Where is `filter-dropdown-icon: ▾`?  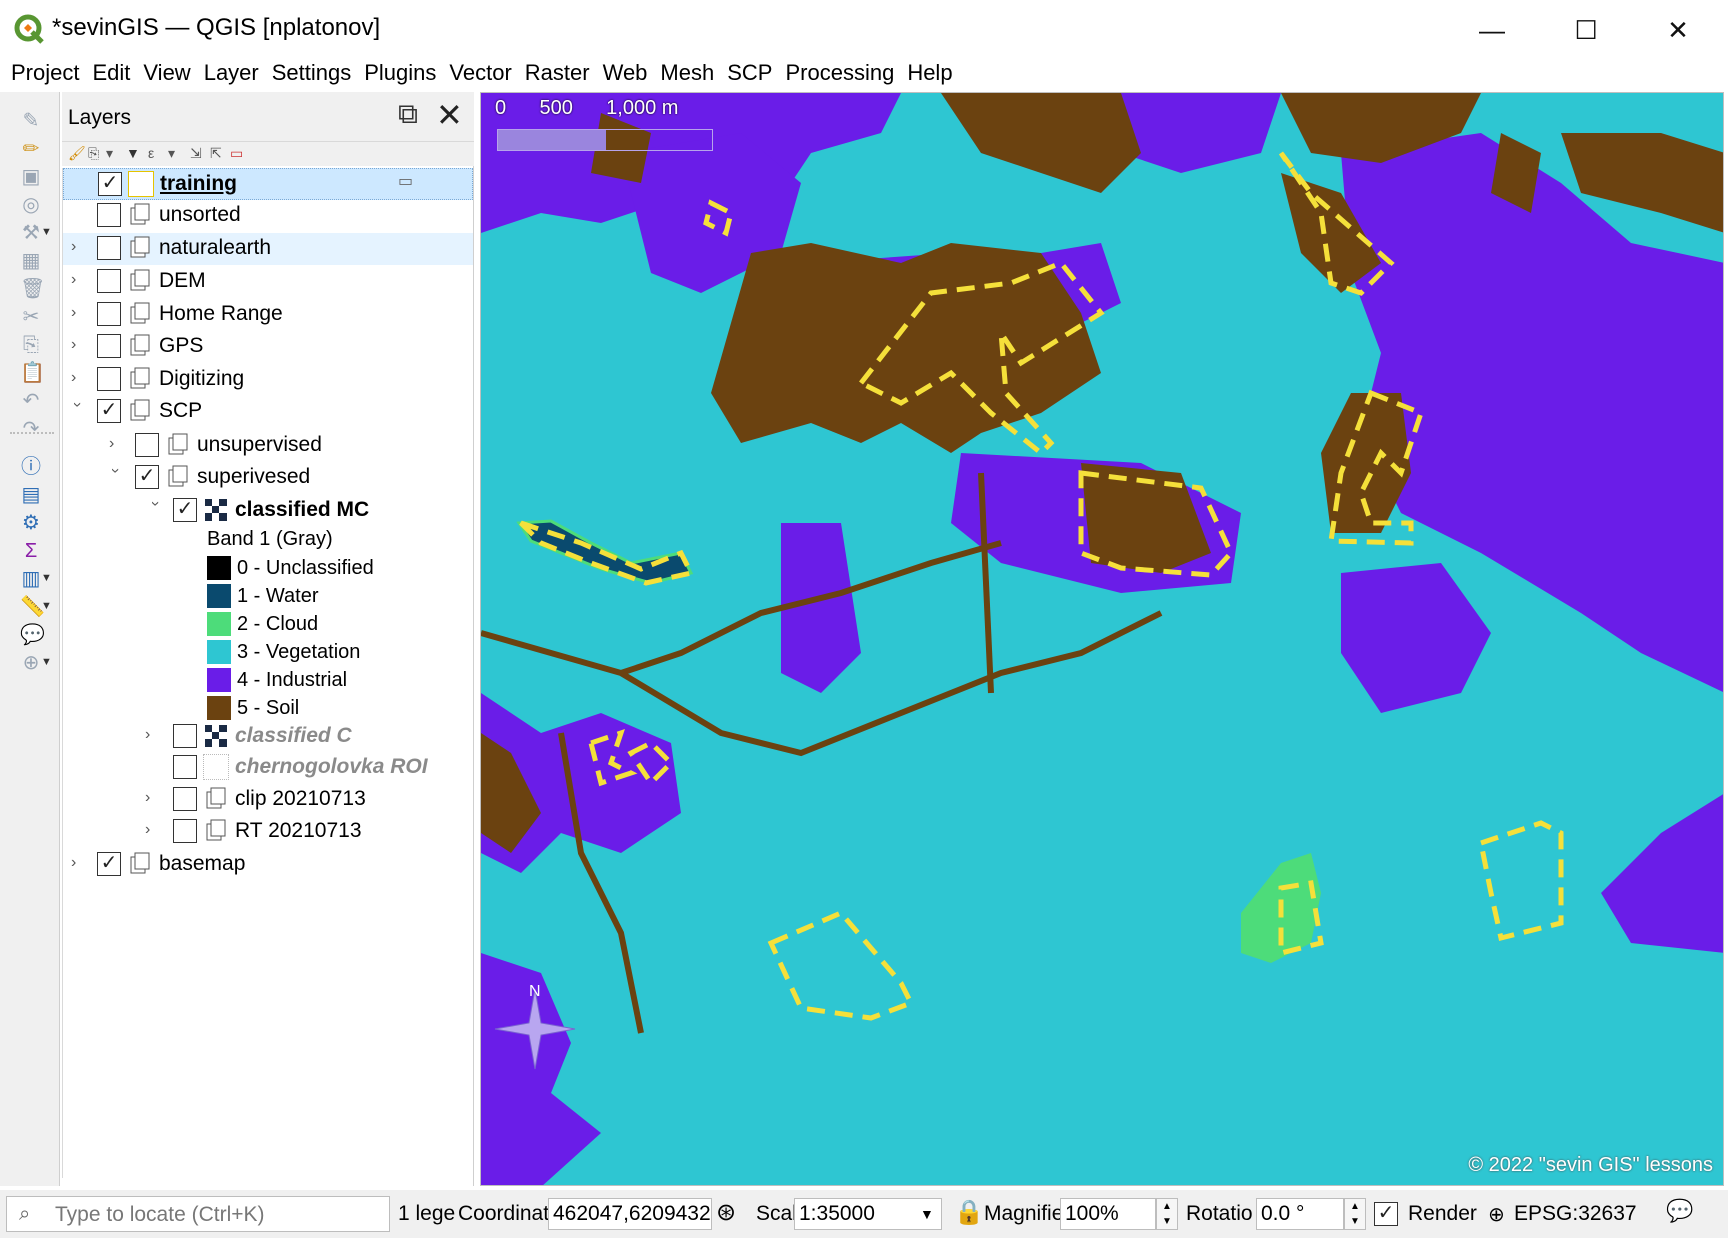 filter-dropdown-icon: ▾ is located at coordinates (171, 153).